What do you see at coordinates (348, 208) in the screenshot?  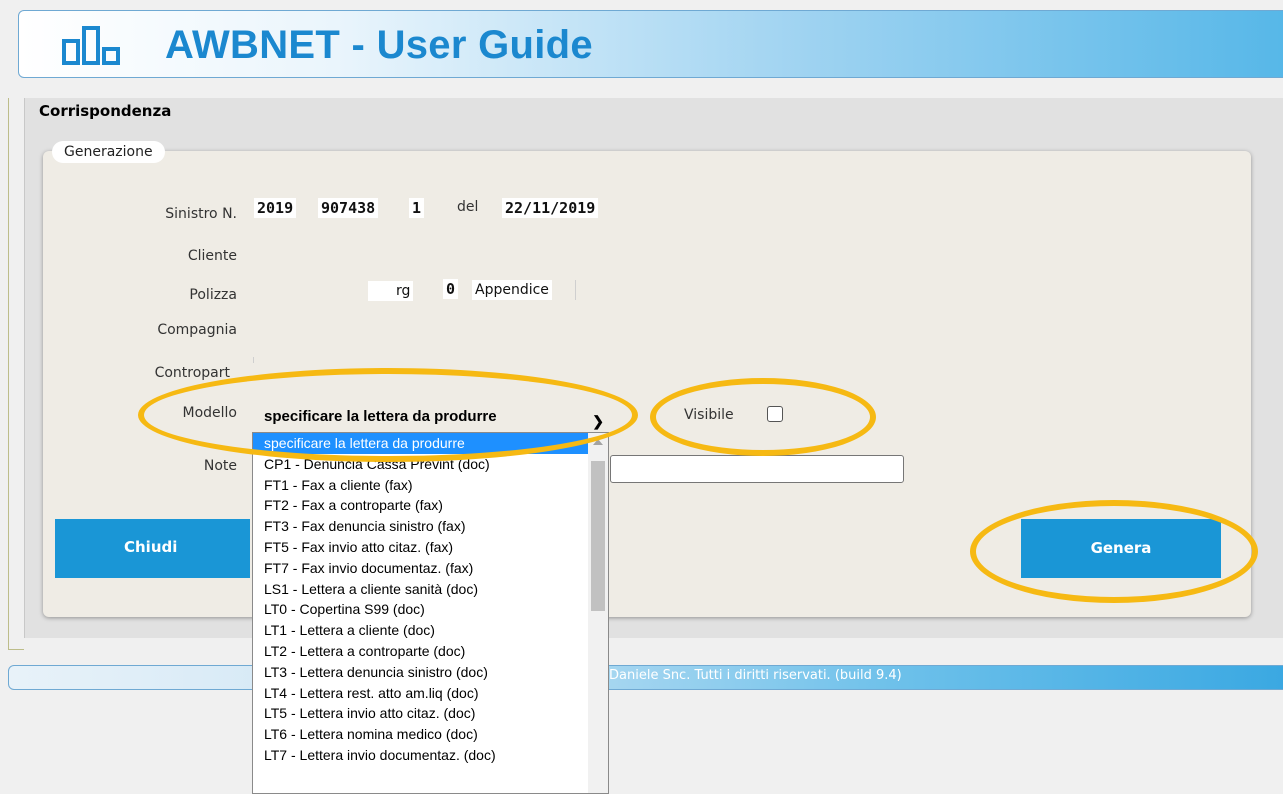 I see `sinistro-number: 907438` at bounding box center [348, 208].